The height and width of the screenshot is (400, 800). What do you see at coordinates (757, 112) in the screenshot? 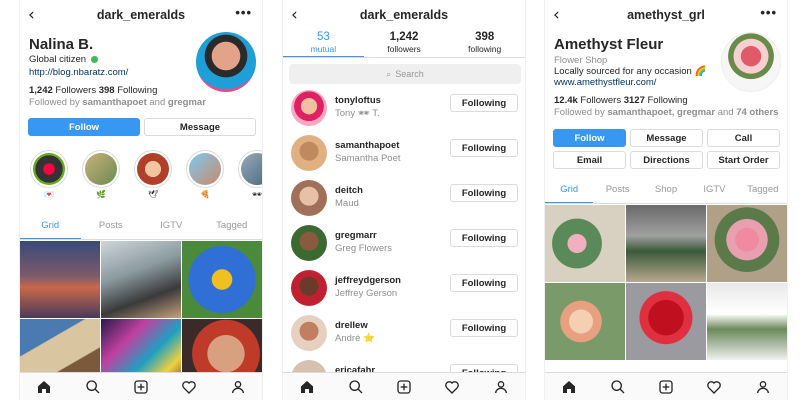
I see `followed-by-others: 74 others` at bounding box center [757, 112].